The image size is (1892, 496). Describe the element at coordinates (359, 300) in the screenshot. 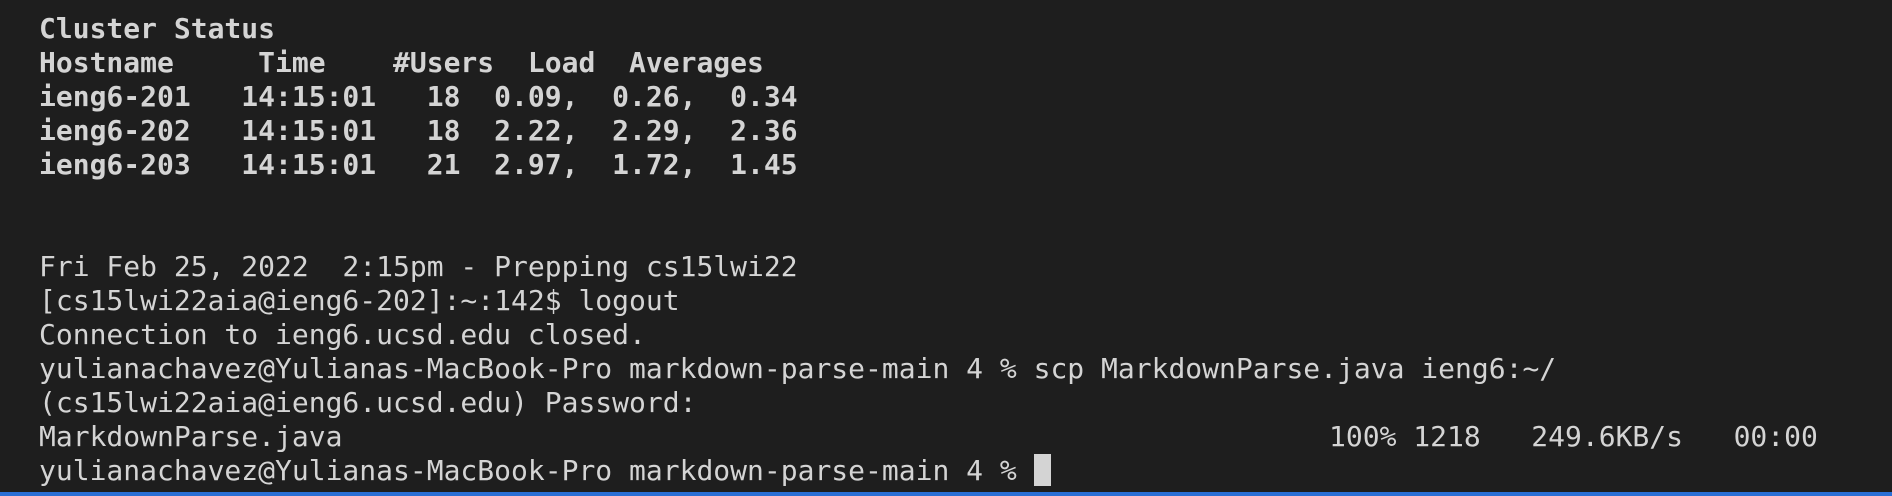

I see `logout-command-line: [cs15lwi22aia@ieng6-202]:~:142$ logout` at that location.